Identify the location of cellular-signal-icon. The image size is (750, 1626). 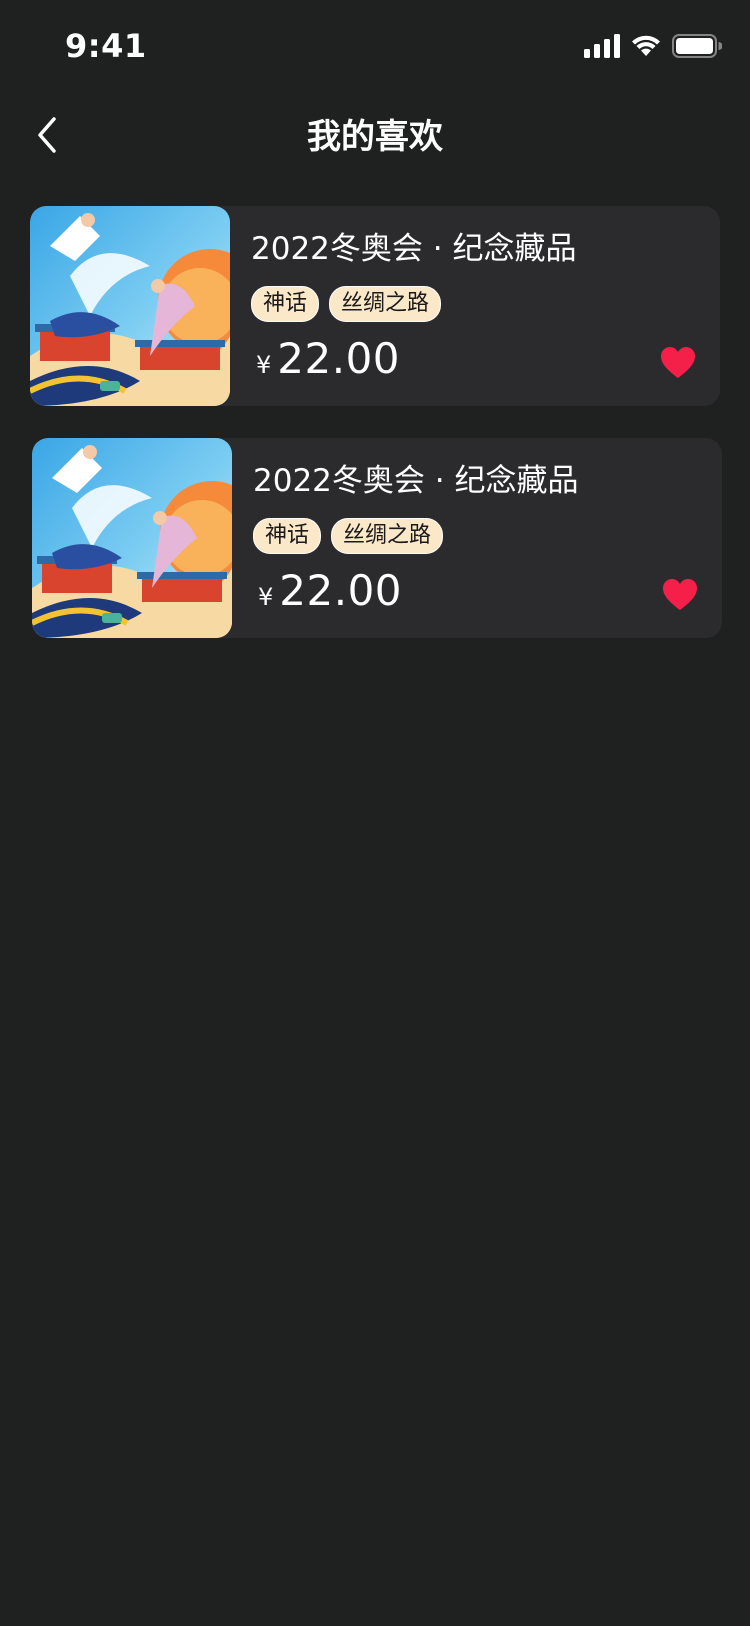
(602, 48).